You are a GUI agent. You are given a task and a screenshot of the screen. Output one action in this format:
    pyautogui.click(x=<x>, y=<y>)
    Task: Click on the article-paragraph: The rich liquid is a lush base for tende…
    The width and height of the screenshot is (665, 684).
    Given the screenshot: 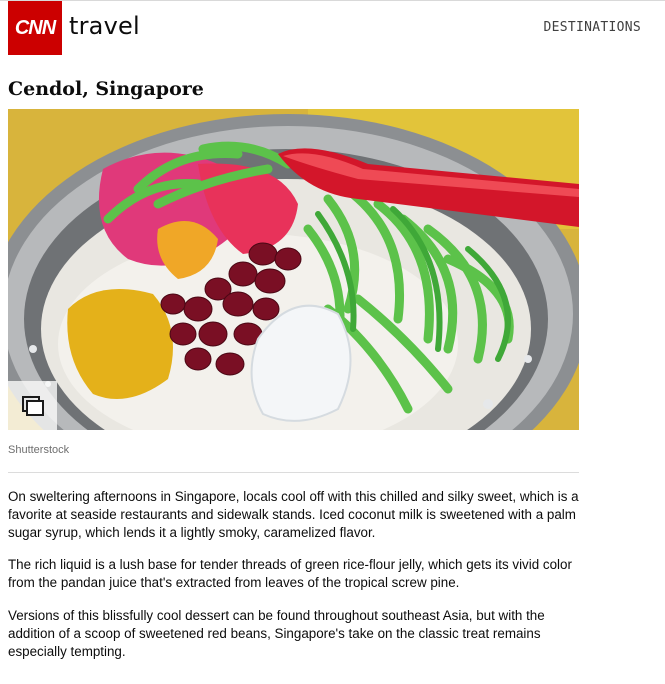 What is the action you would take?
    pyautogui.click(x=290, y=573)
    